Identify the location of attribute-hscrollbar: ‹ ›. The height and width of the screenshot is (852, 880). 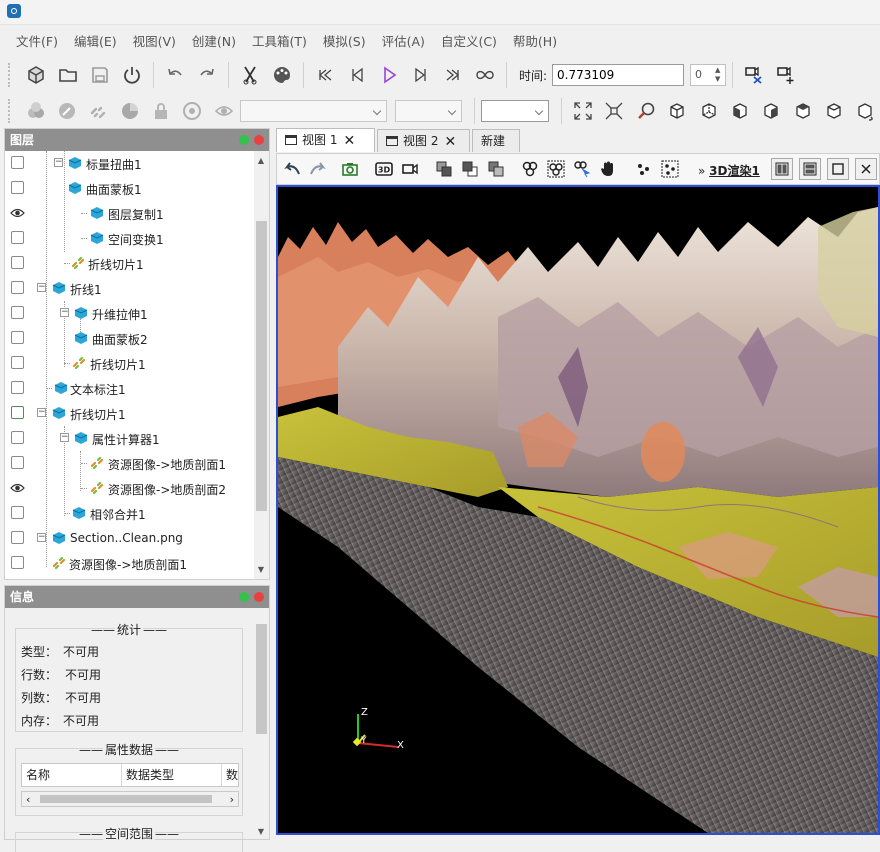
(130, 799).